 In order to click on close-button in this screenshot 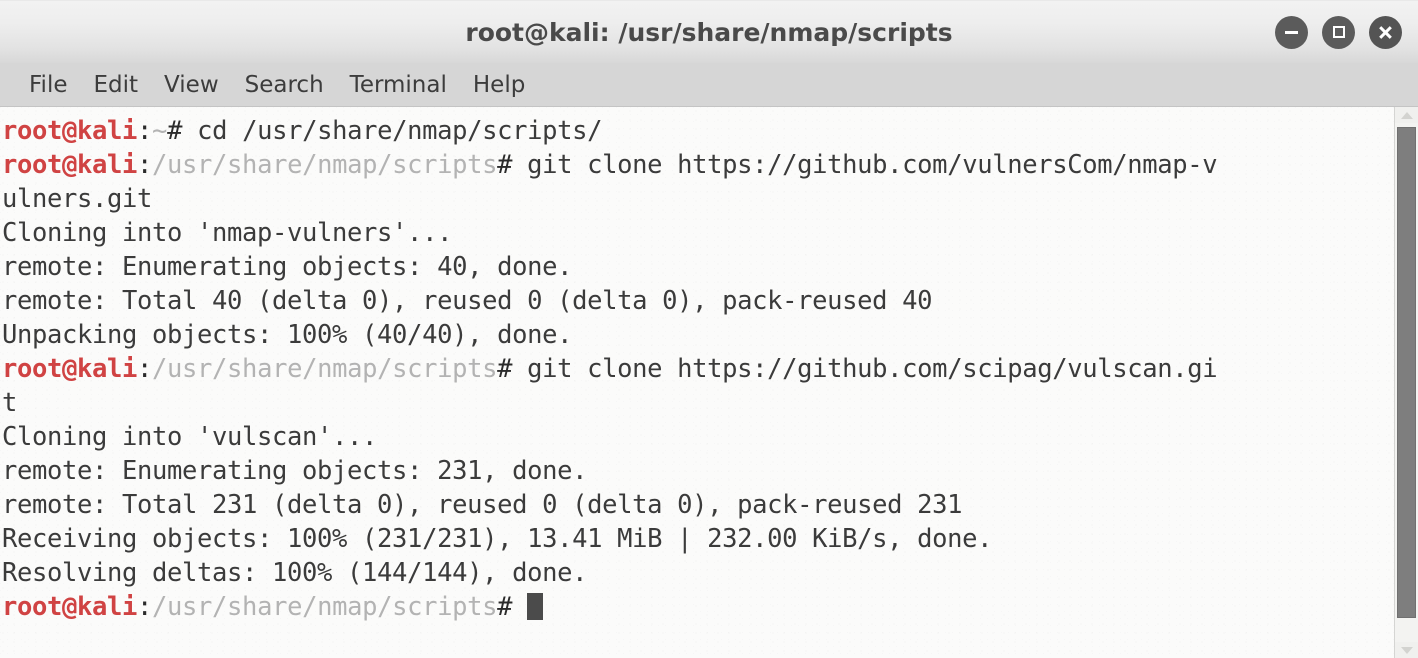, I will do `click(1385, 32)`.